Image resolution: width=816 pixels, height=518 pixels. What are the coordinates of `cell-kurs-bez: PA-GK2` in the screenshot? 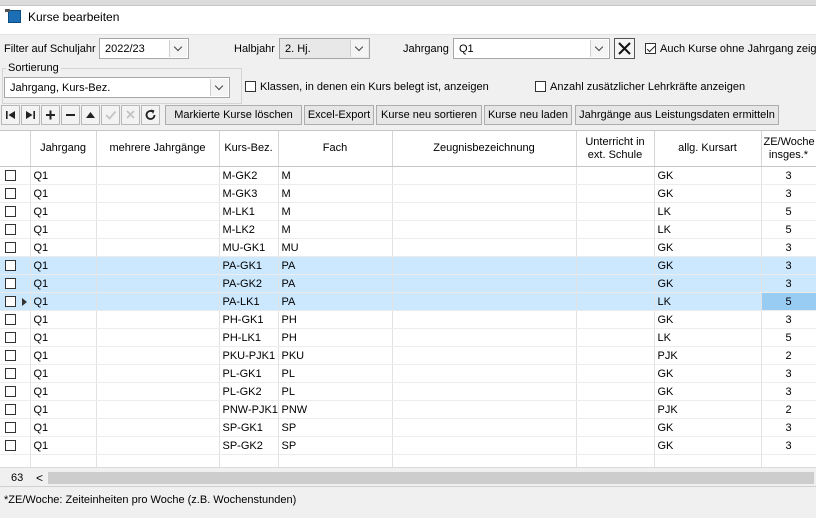 It's located at (249, 283).